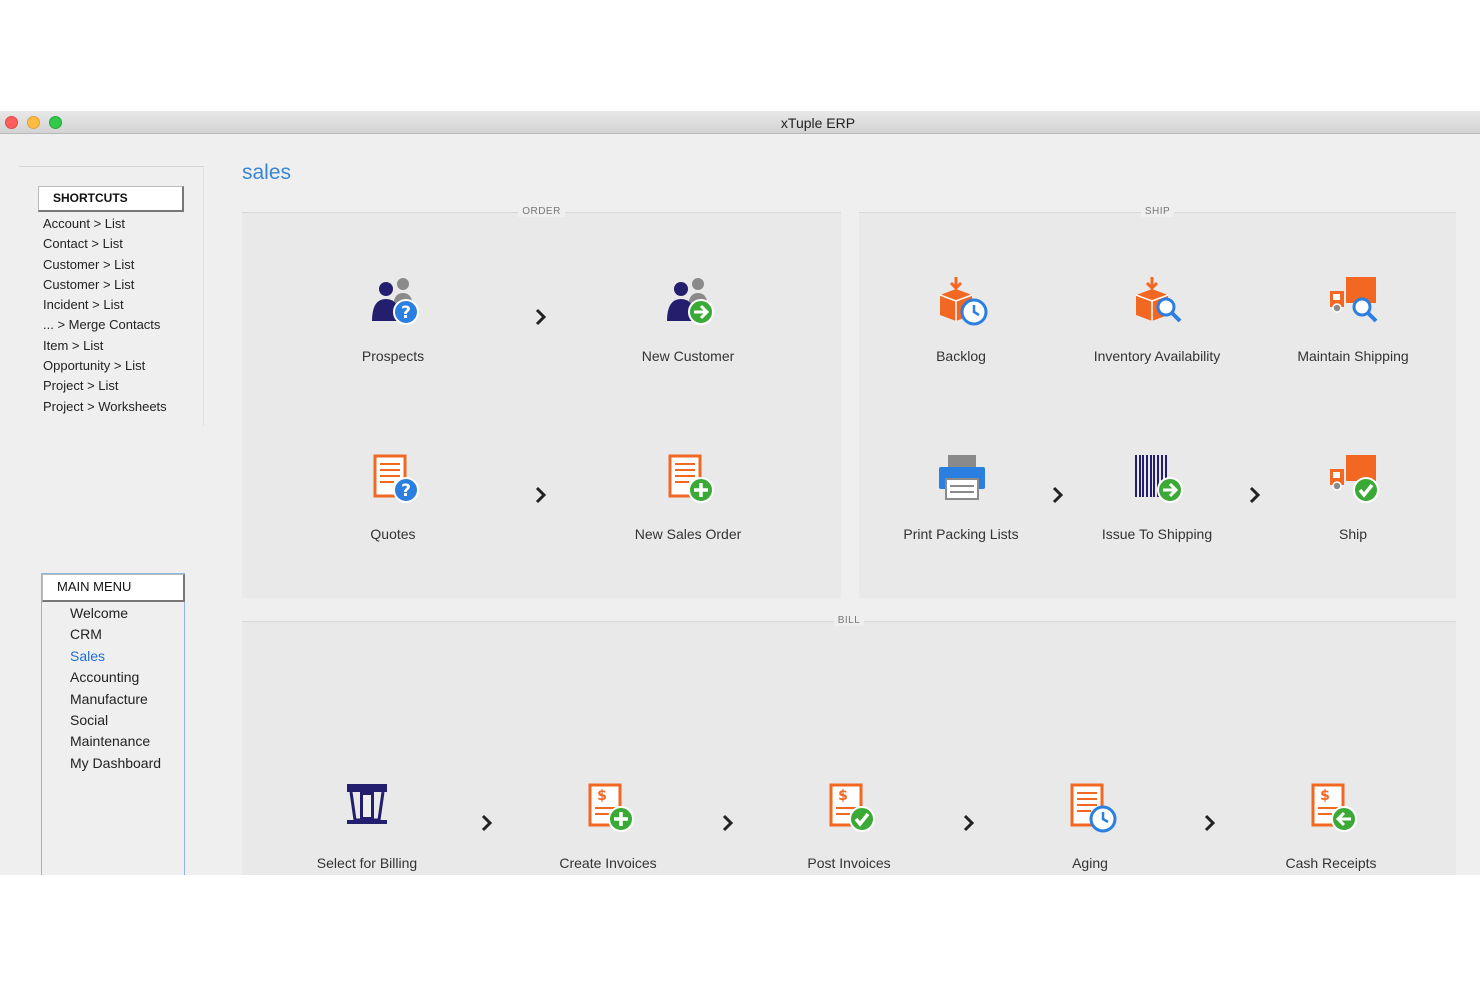 The width and height of the screenshot is (1480, 987). What do you see at coordinates (961, 330) in the screenshot?
I see `tile-backlog: Backlog` at bounding box center [961, 330].